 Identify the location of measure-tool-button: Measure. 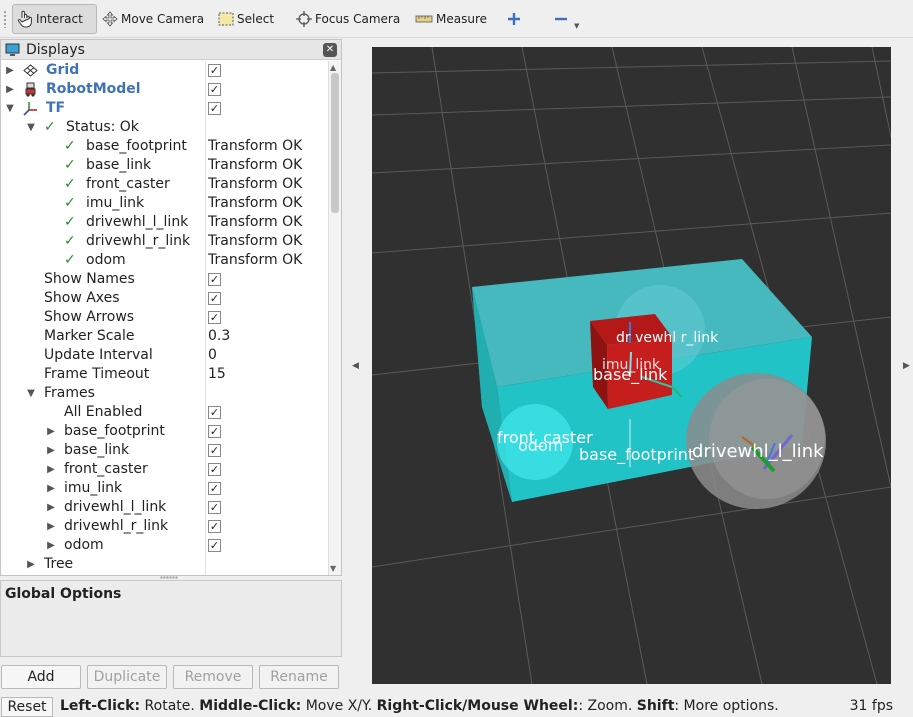
(451, 19).